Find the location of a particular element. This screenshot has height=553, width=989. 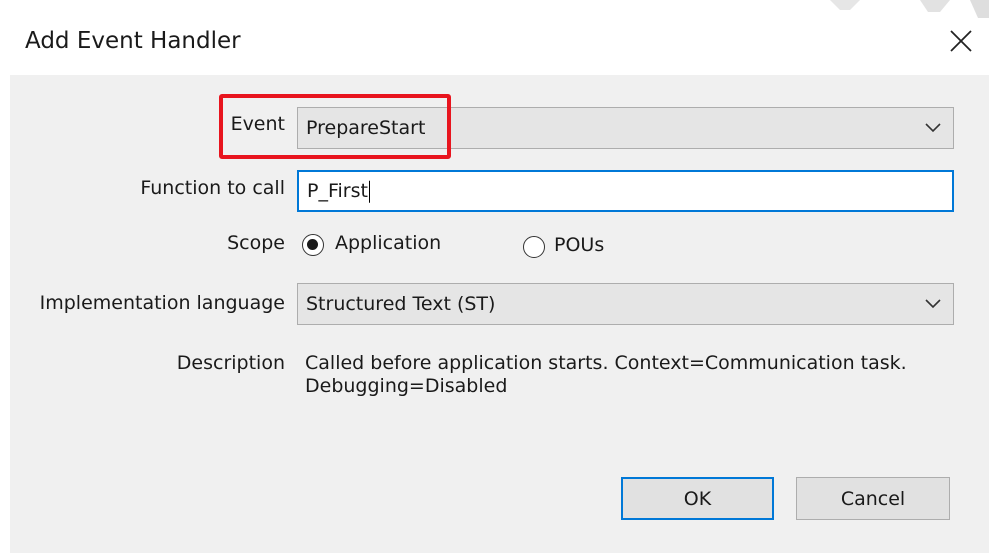

ok-button-label: OK is located at coordinates (697, 498).